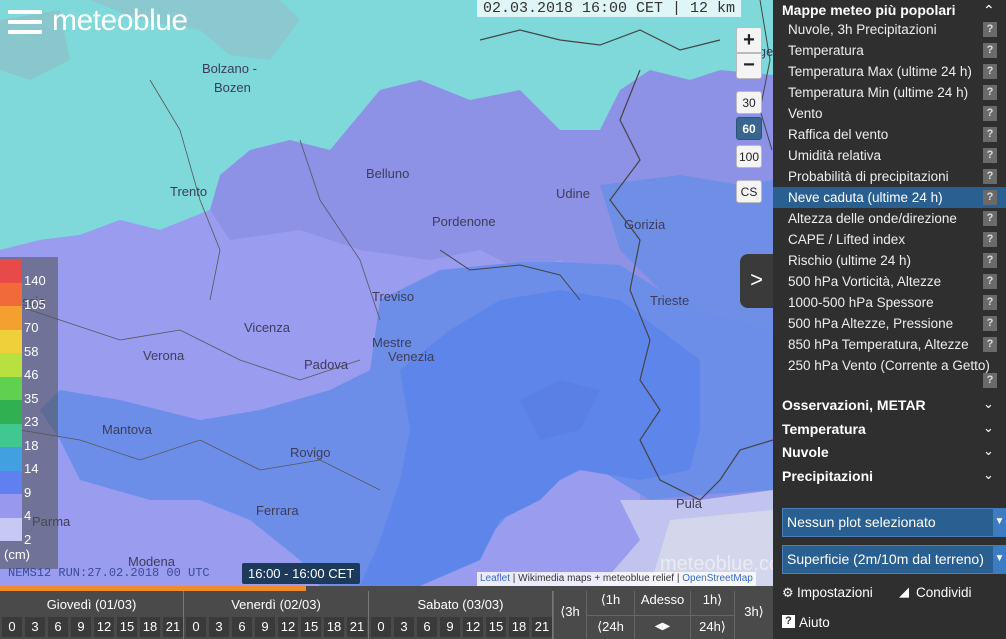 The image size is (1006, 639). Describe the element at coordinates (276, 615) in the screenshot. I see `timeline-day: Venerdì (02/03) 0 3 6 9 12 15 18 21` at that location.